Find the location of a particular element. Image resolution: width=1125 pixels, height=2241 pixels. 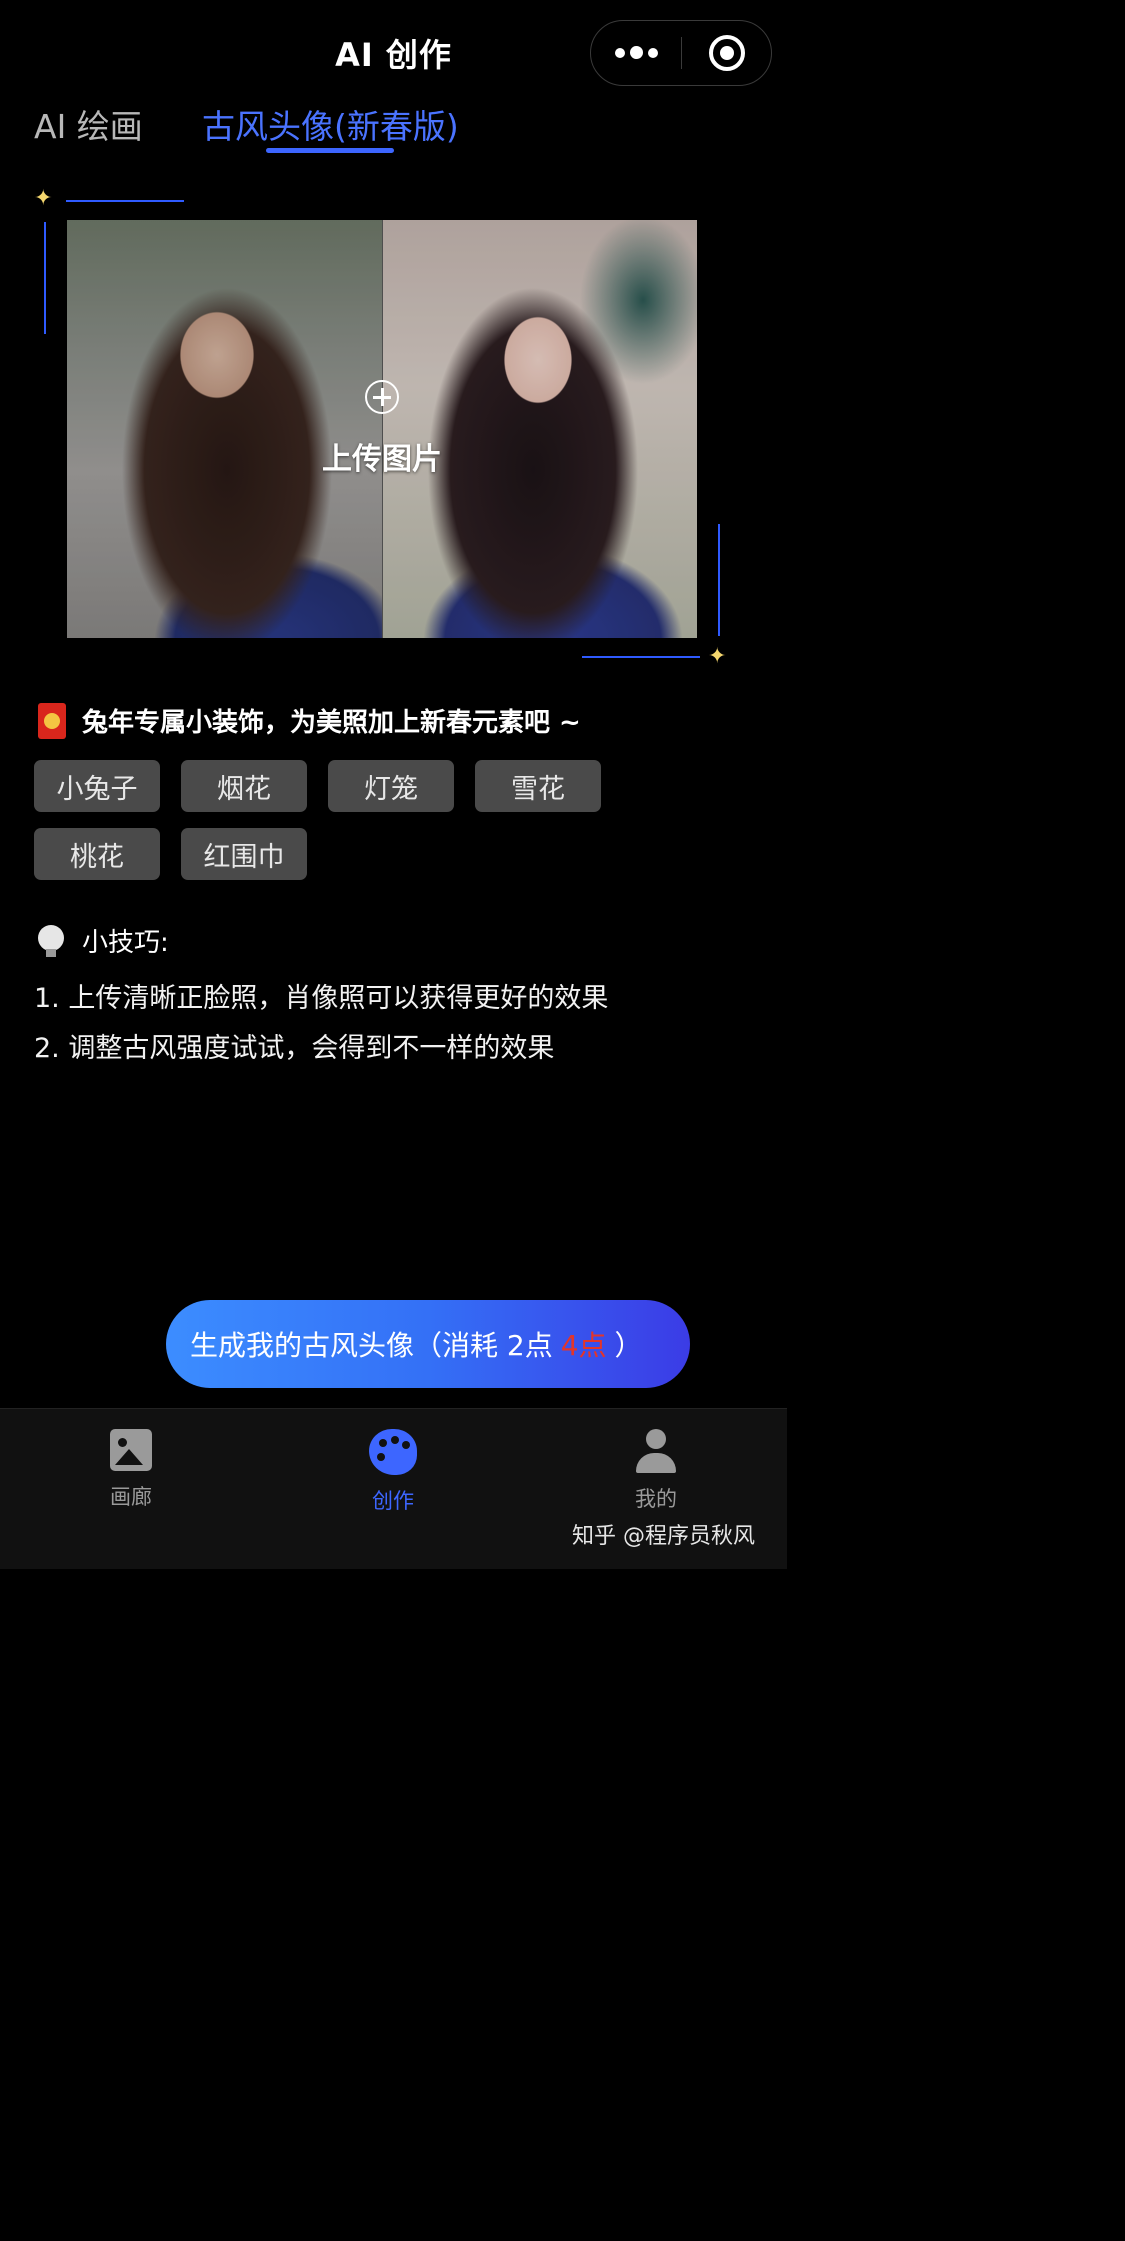

frame-line-right is located at coordinates (719, 580).